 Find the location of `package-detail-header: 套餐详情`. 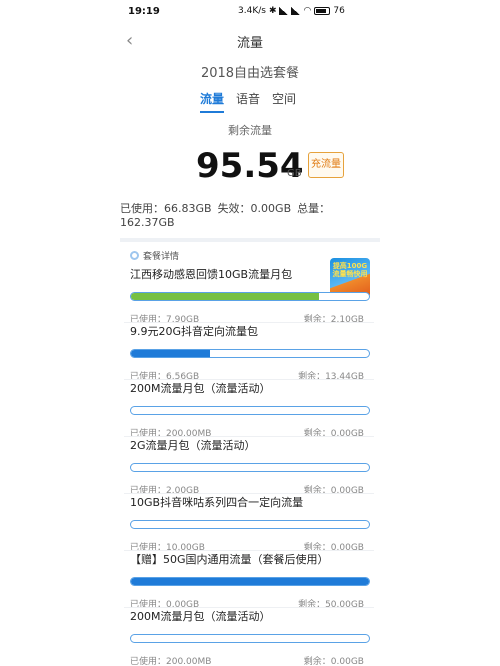

package-detail-header: 套餐详情 is located at coordinates (154, 255).